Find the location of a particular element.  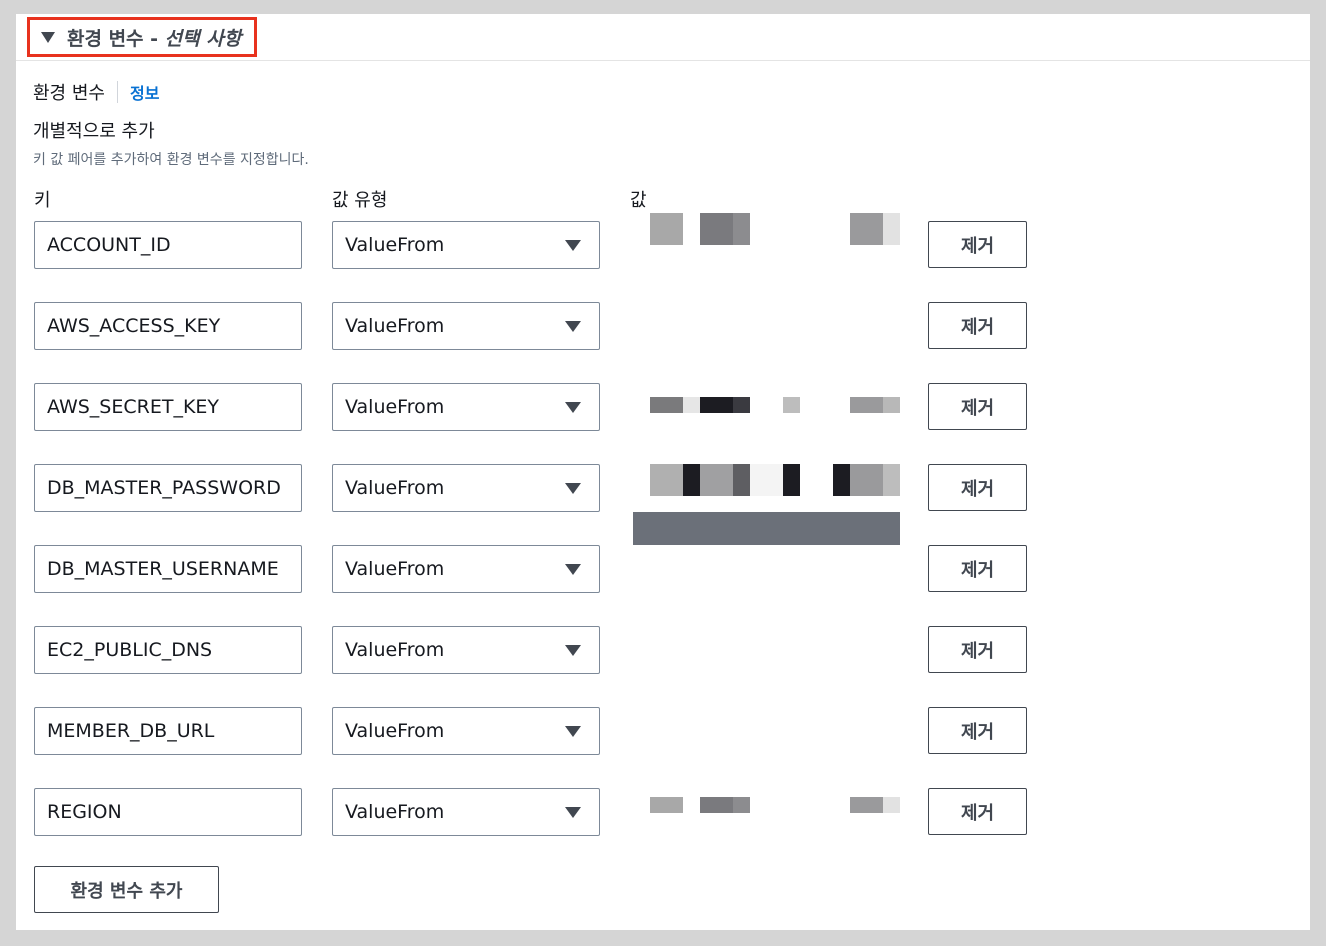

info-link: 정보 is located at coordinates (144, 92).